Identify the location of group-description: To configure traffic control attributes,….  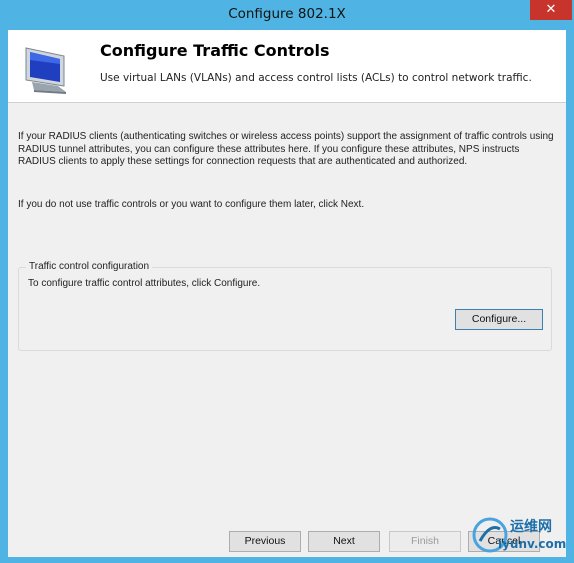
(144, 283).